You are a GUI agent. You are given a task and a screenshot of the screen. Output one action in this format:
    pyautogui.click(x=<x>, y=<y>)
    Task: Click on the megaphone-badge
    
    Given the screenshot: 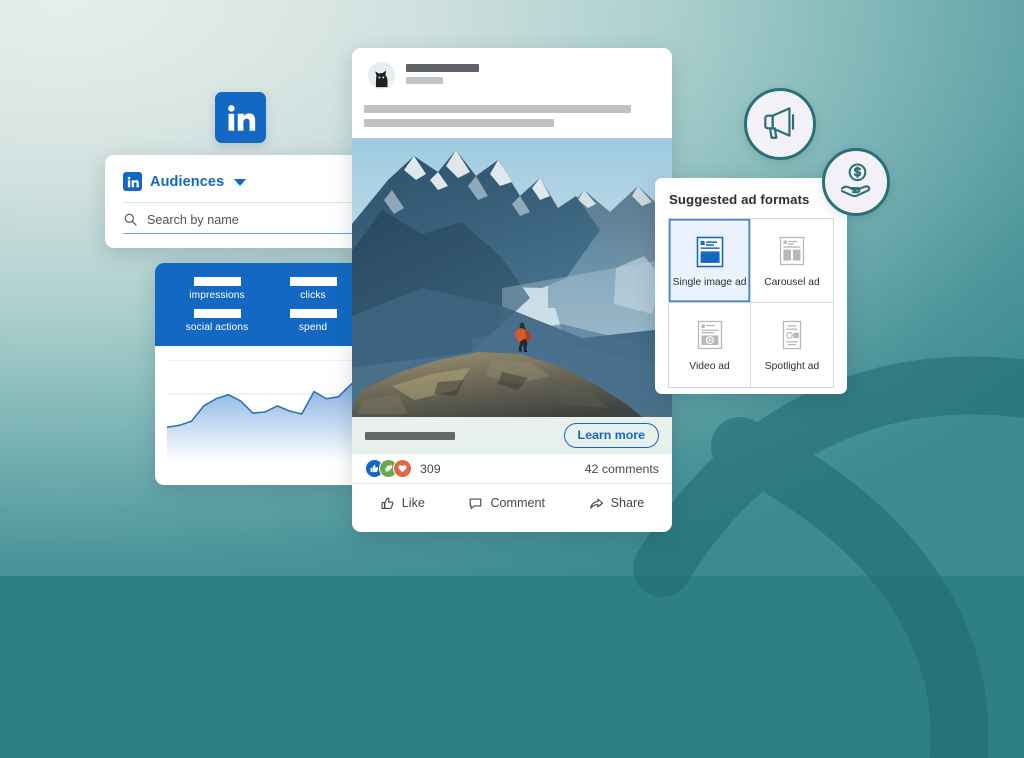 What is the action you would take?
    pyautogui.click(x=780, y=124)
    